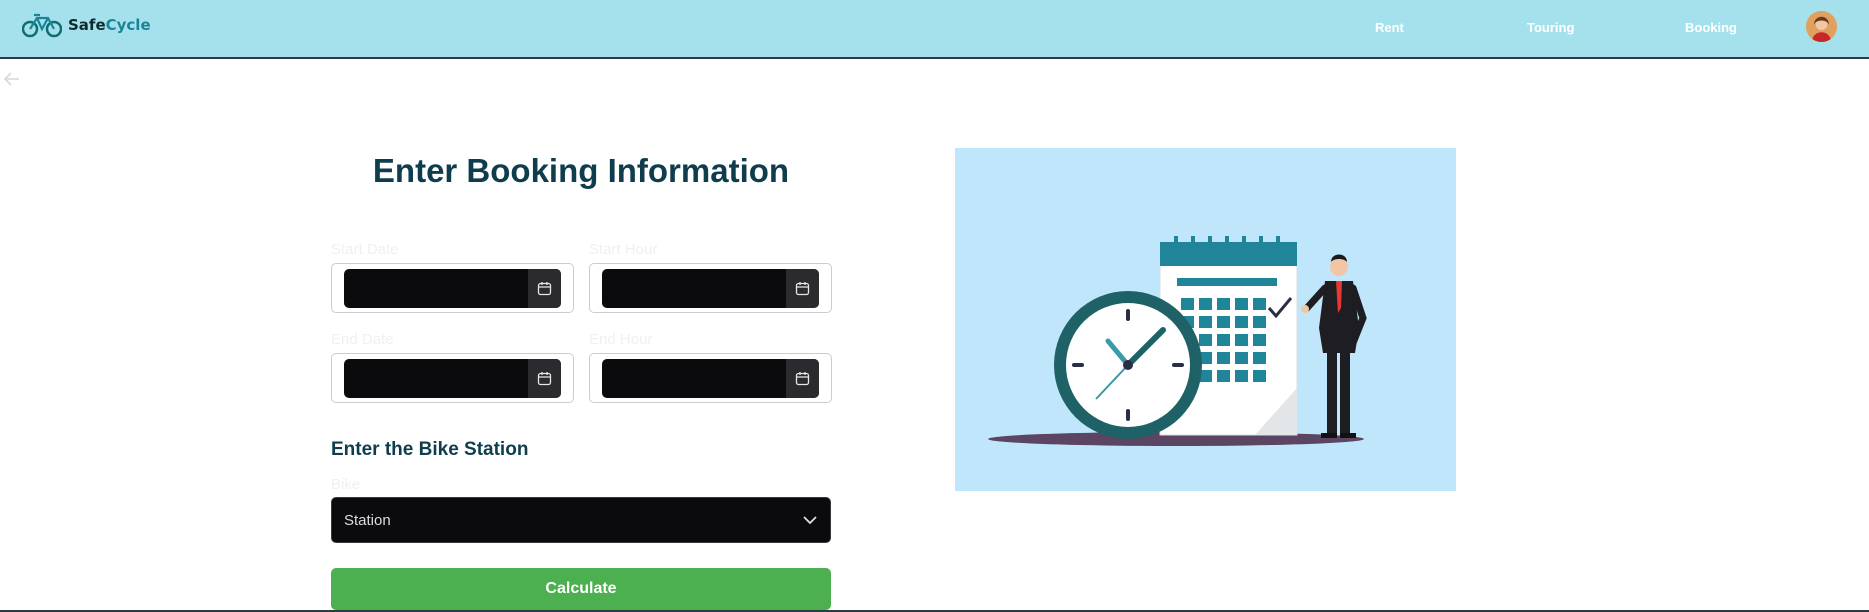  I want to click on nav-rent: Rent, so click(1389, 27).